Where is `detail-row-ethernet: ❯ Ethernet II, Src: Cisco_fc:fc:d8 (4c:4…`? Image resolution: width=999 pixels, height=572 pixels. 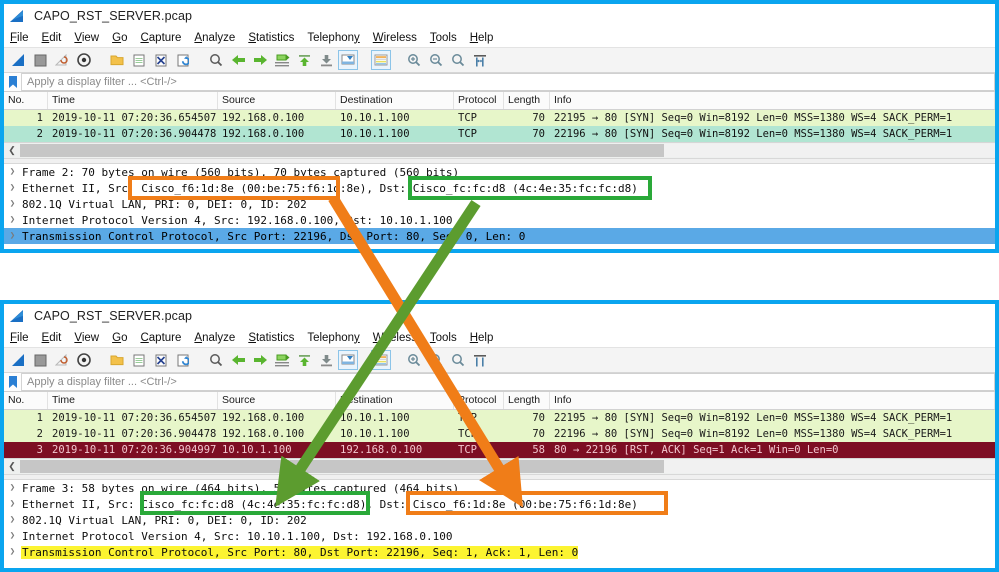 detail-row-ethernet: ❯ Ethernet II, Src: Cisco_fc:fc:d8 (4c:4… is located at coordinates (499, 504).